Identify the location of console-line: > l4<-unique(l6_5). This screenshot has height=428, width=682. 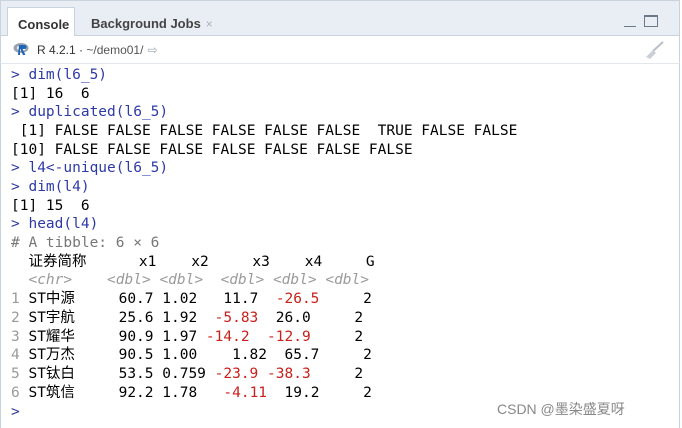
(90, 168).